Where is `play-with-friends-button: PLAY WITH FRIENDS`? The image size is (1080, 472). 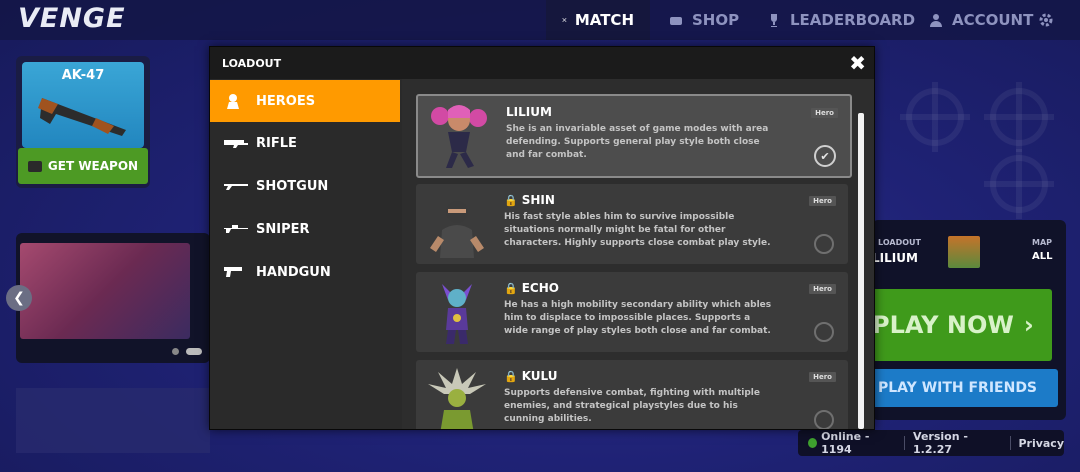 play-with-friends-button: PLAY WITH FRIENDS is located at coordinates (965, 388).